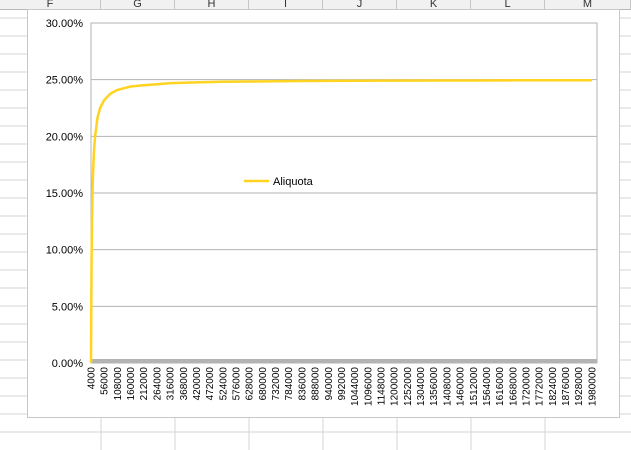 The image size is (631, 450). I want to click on x-tick-label: 264000, so click(157, 384).